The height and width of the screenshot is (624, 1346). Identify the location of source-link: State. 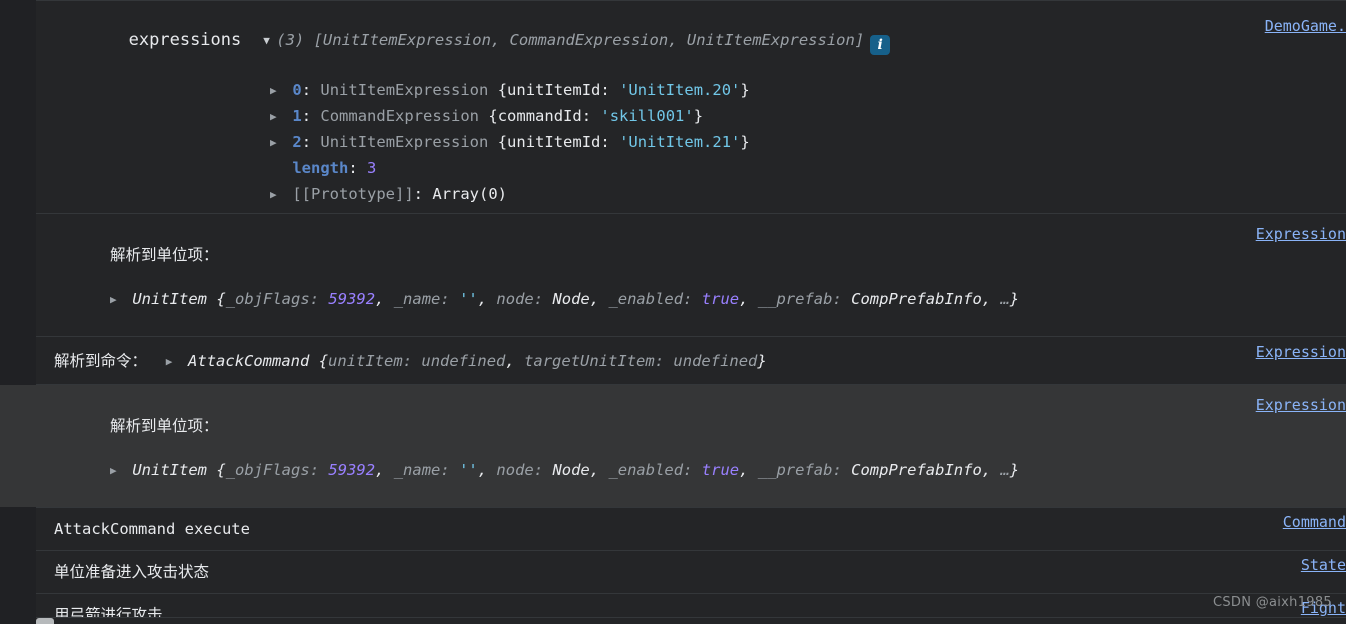
(1323, 565).